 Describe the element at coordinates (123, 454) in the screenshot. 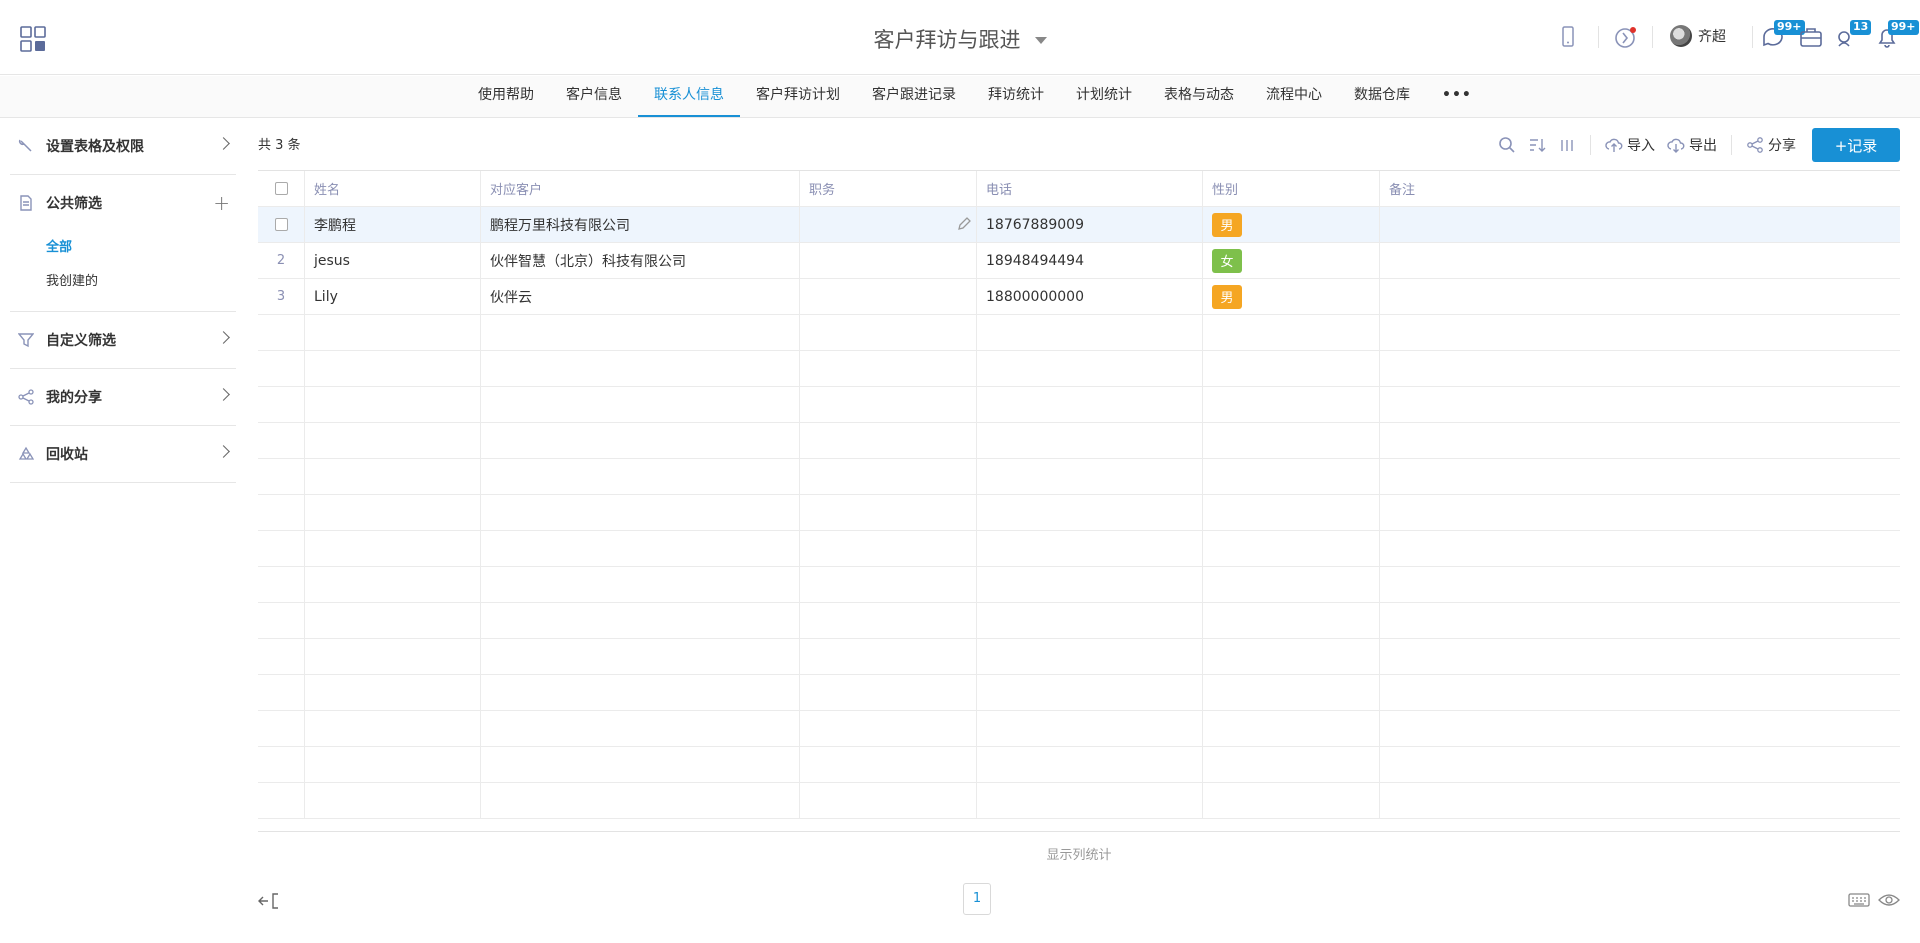

I see `sidebar-item-recycle-bin: 回收站` at that location.